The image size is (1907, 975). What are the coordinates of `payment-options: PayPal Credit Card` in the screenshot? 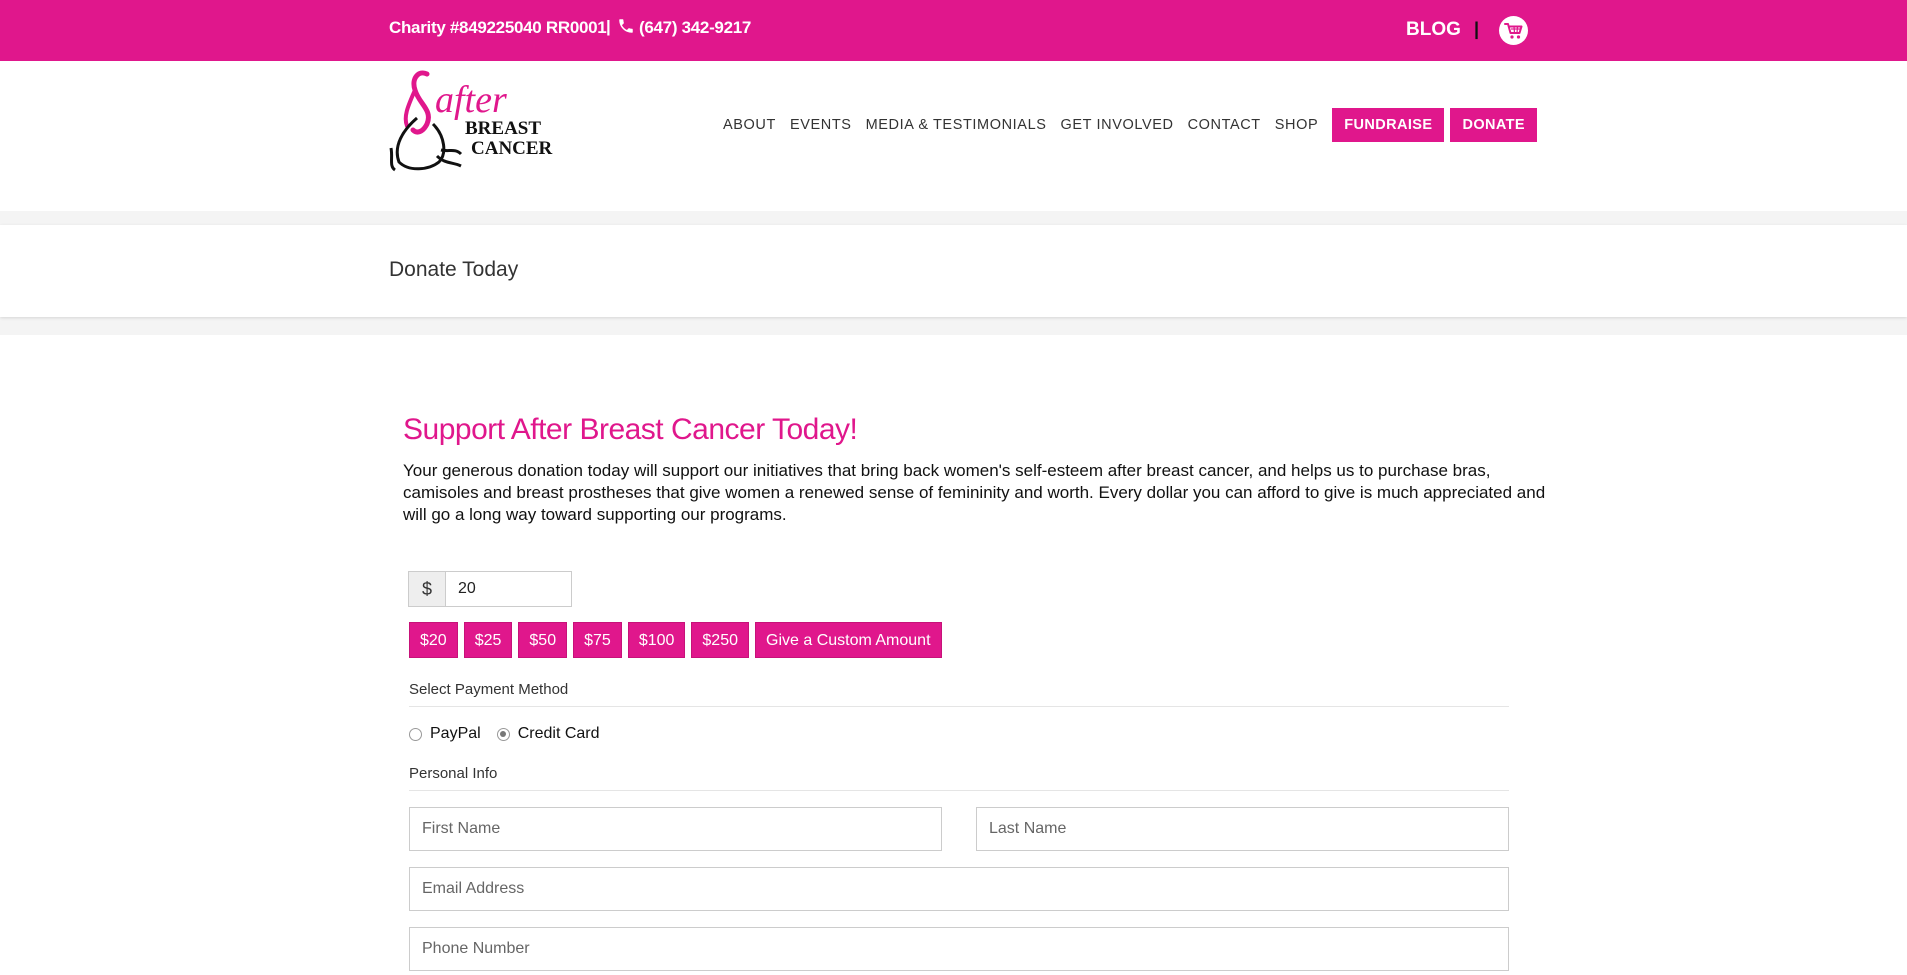 It's located at (504, 734).